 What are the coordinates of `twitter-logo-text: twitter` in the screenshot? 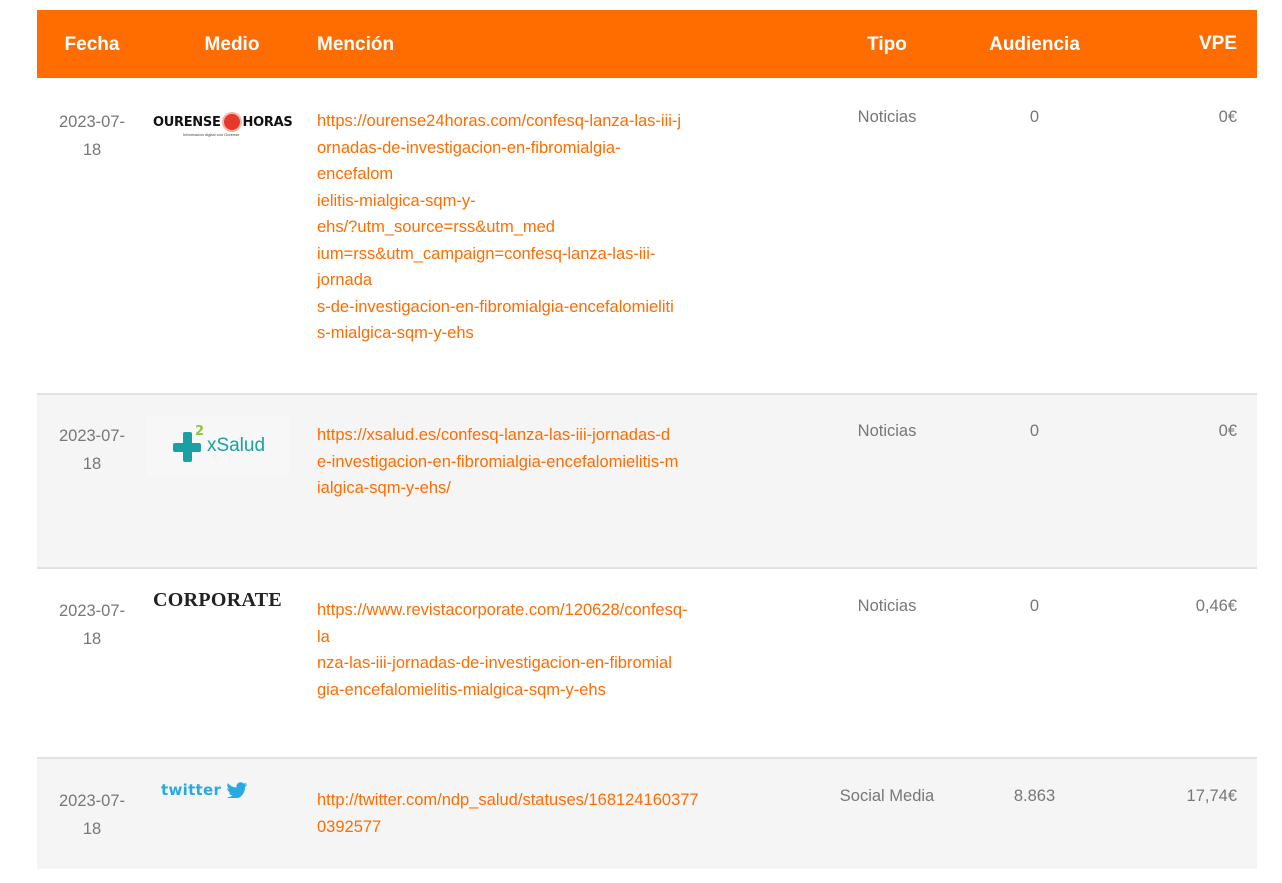 It's located at (191, 790).